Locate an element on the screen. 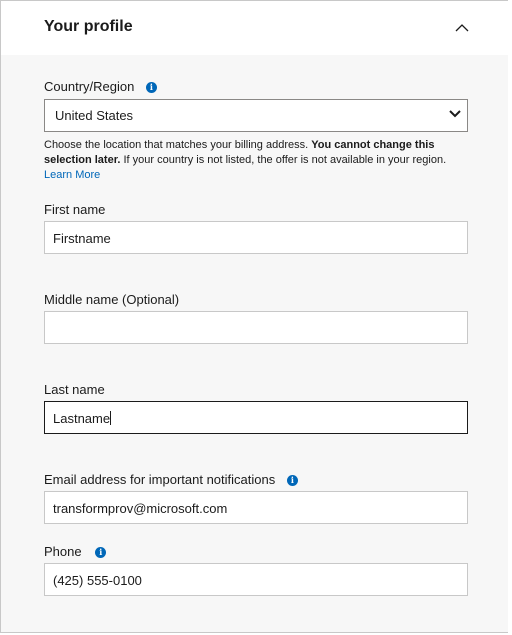 Image resolution: width=512 pixels, height=635 pixels. phone-label: Phone i is located at coordinates (75, 551).